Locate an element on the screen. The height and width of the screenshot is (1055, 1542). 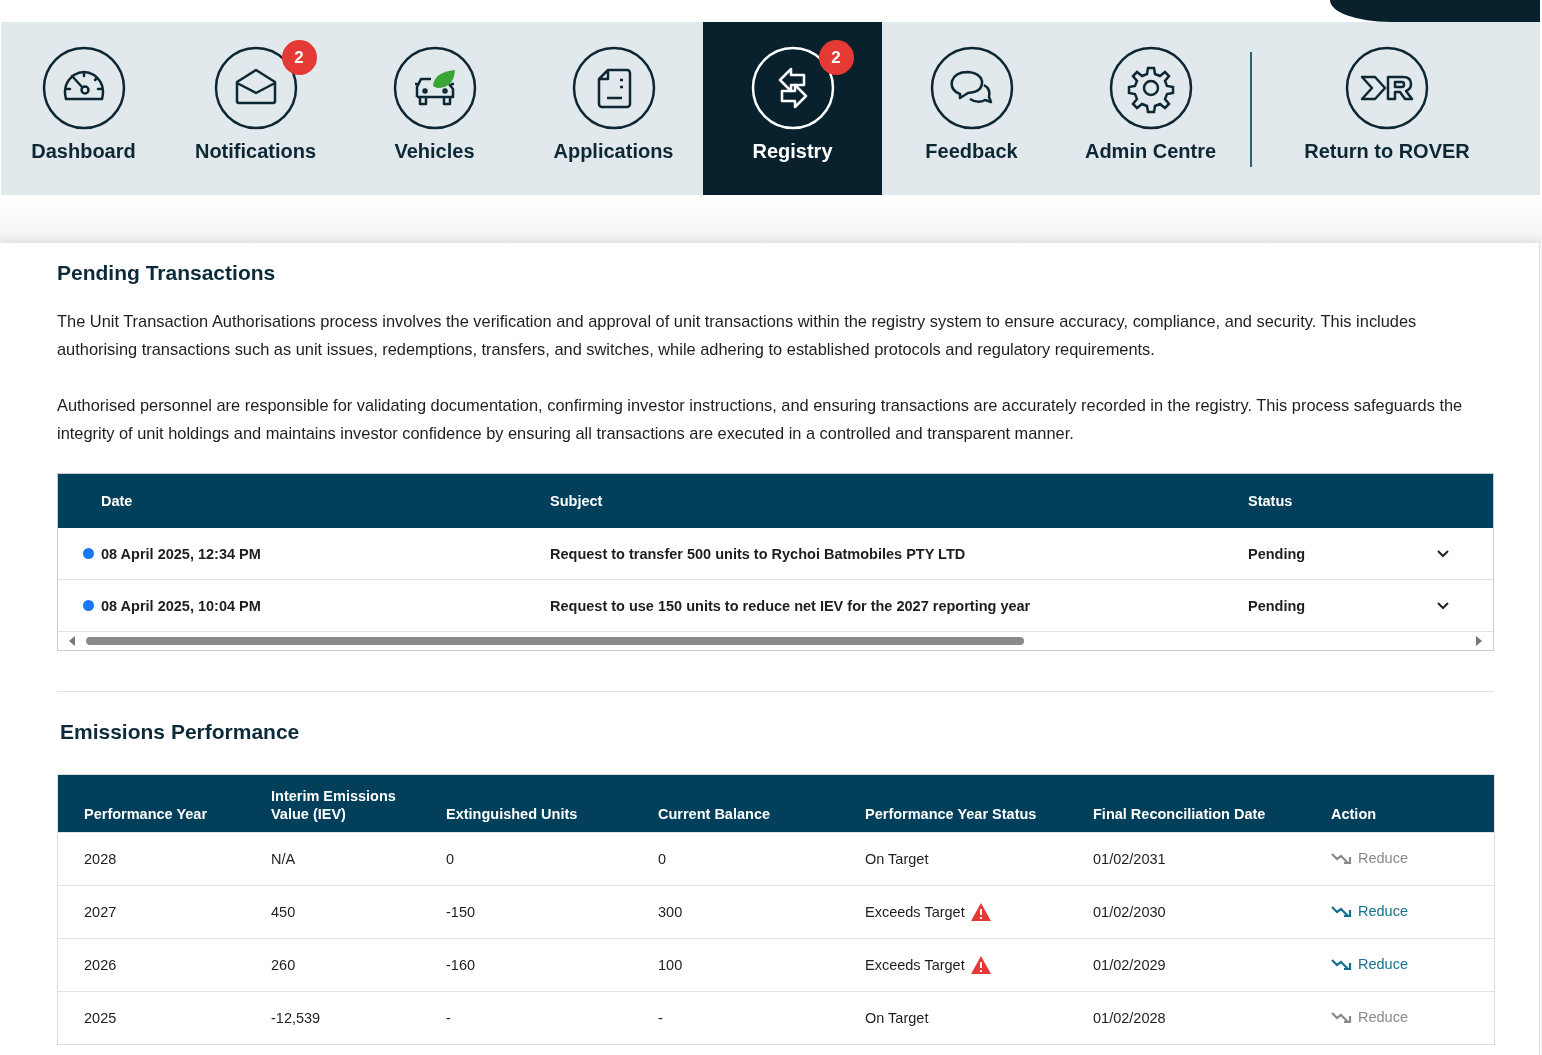
column-header: Performance Year is located at coordinates (146, 814).